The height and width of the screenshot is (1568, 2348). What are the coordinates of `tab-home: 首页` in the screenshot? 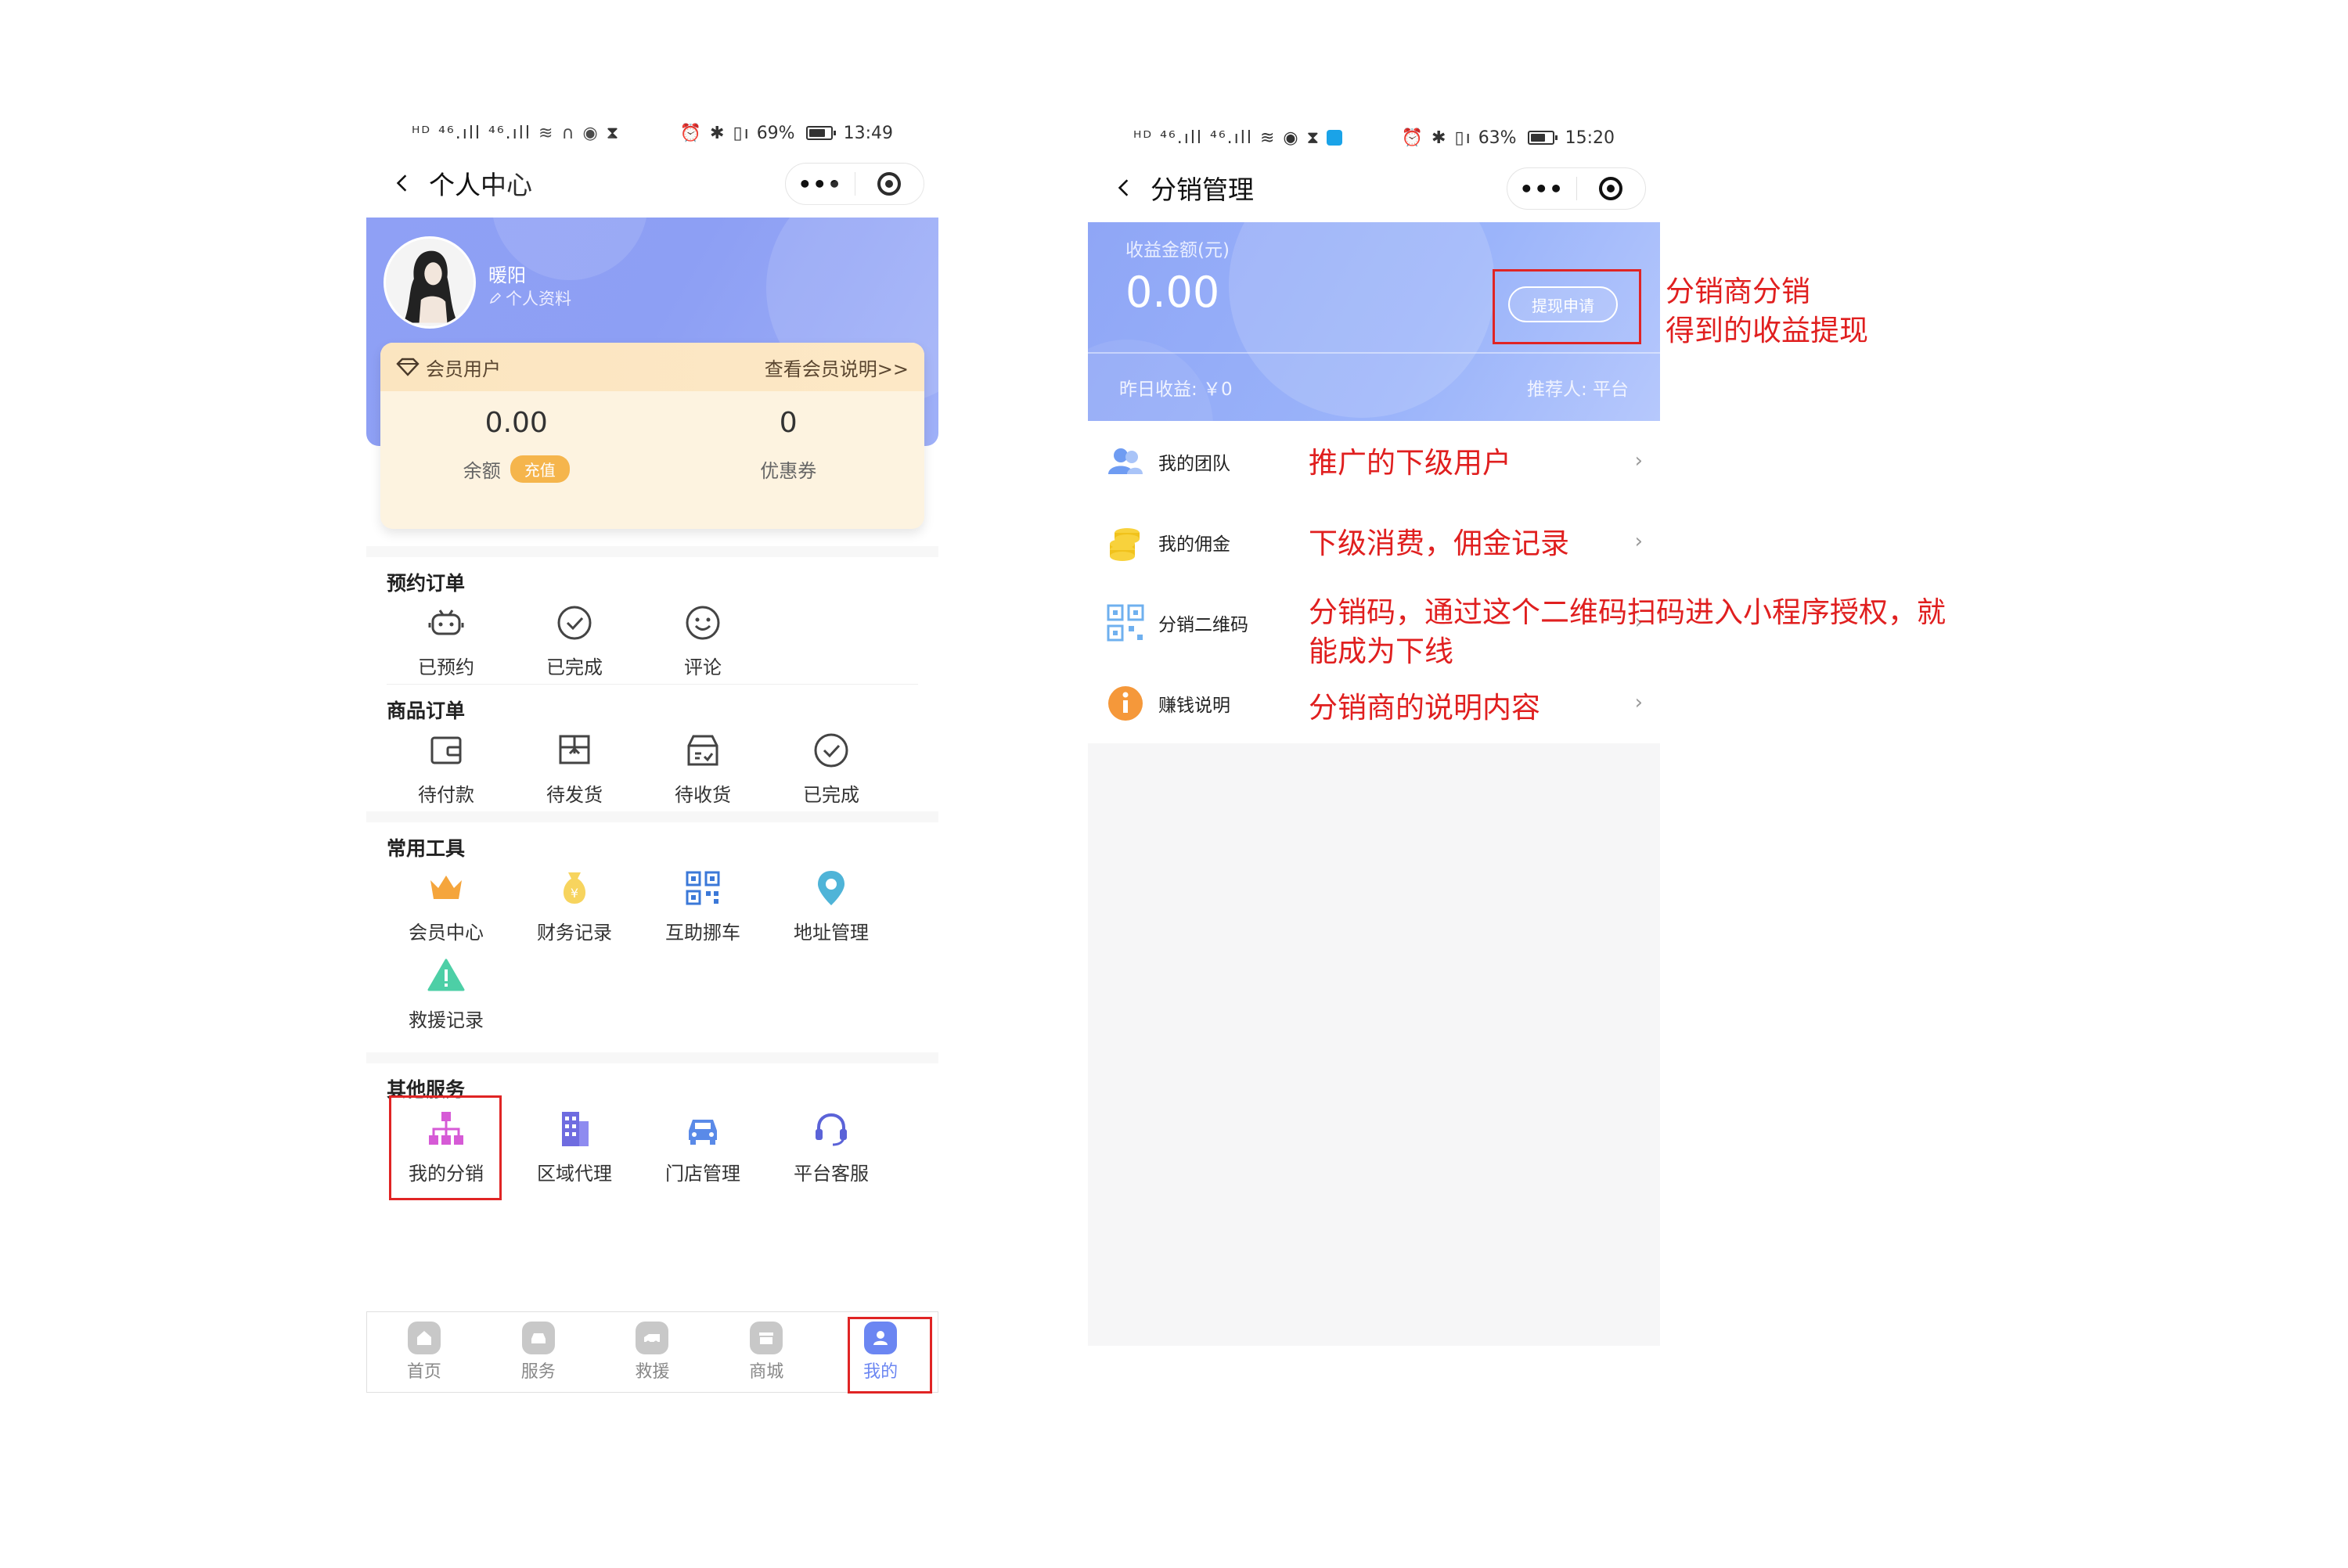 It's located at (424, 1352).